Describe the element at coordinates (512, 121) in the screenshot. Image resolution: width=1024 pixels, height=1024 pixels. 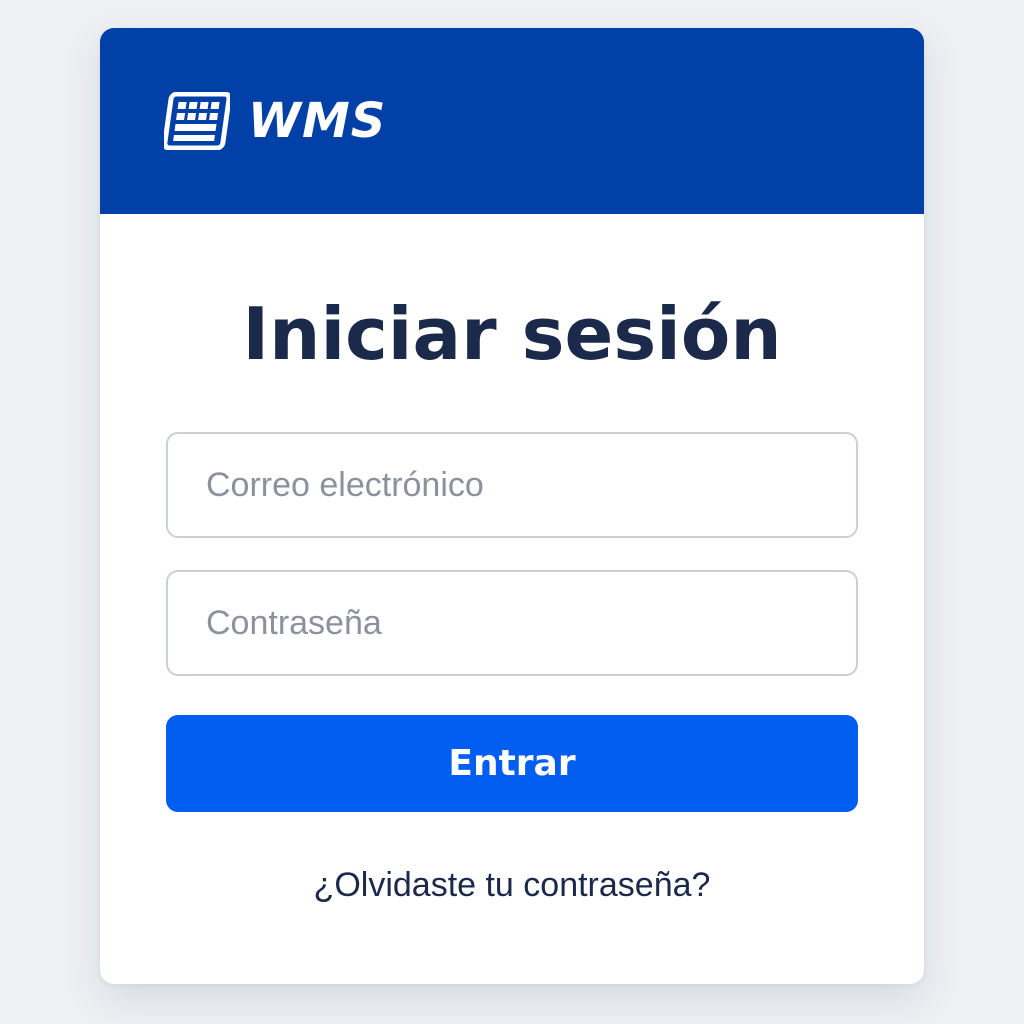
I see `brand-header: WMS` at that location.